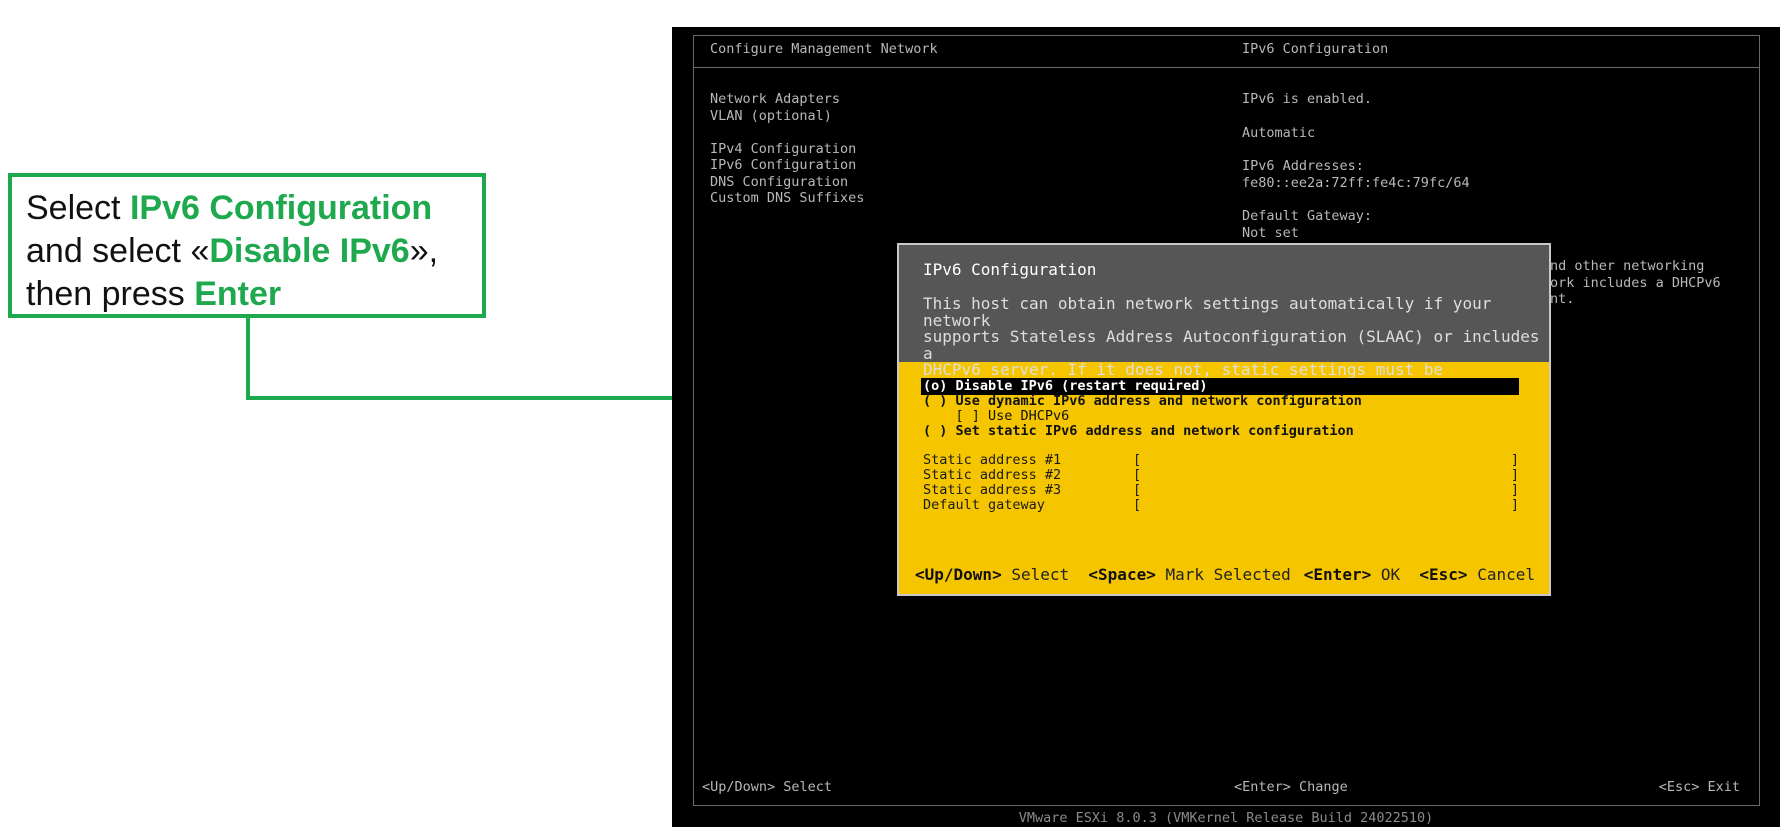 The image size is (1780, 832). Describe the element at coordinates (1010, 269) in the screenshot. I see `dialog-title: IPv6 Configuration` at that location.